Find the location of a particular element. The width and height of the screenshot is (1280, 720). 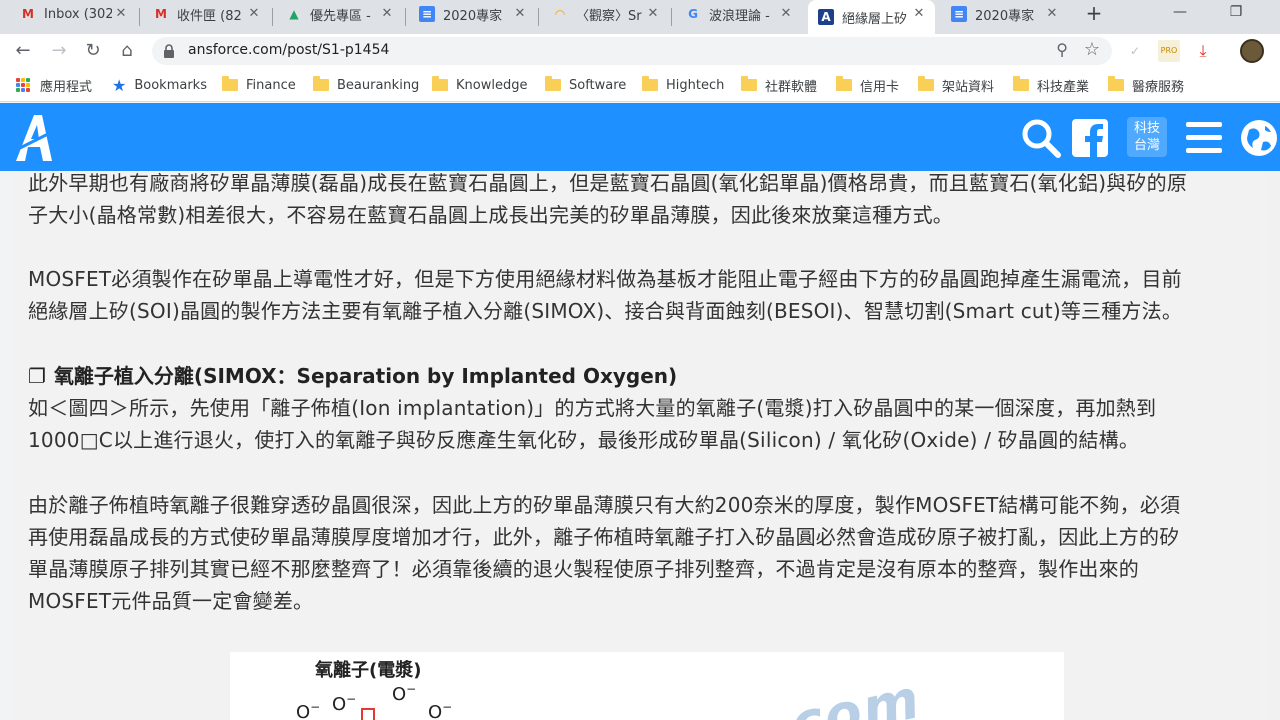

browser-tab: M 收件匣 (82 ✕ is located at coordinates (206, 14).